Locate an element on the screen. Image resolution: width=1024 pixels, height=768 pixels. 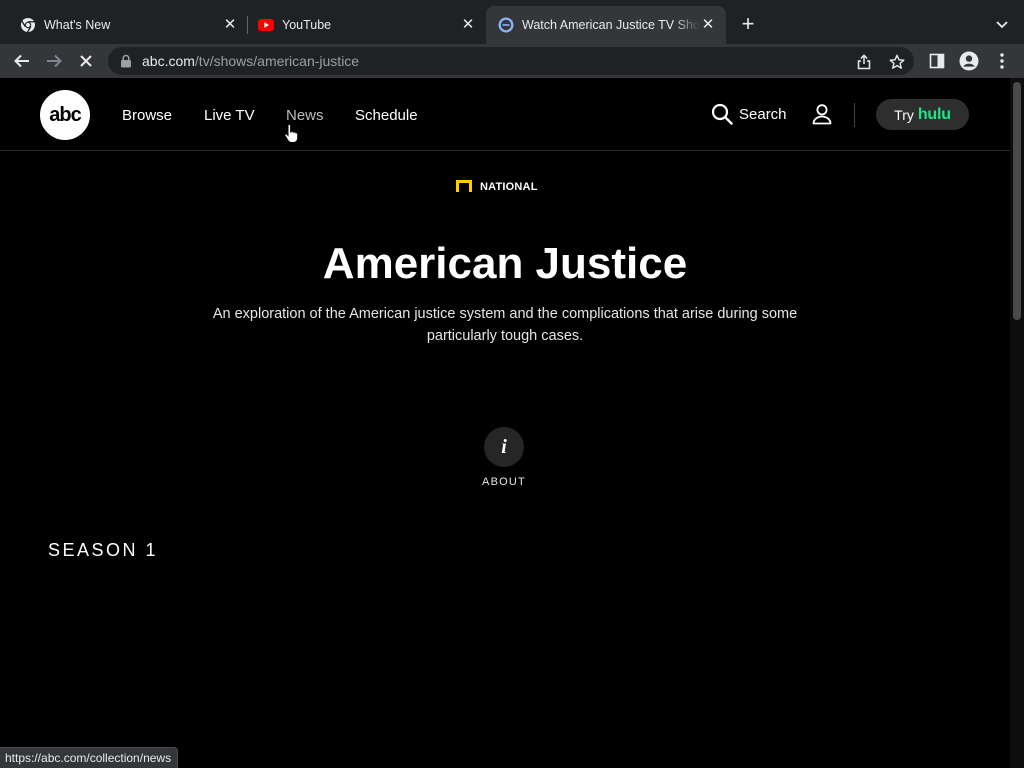
try-label: Try is located at coordinates (904, 114).